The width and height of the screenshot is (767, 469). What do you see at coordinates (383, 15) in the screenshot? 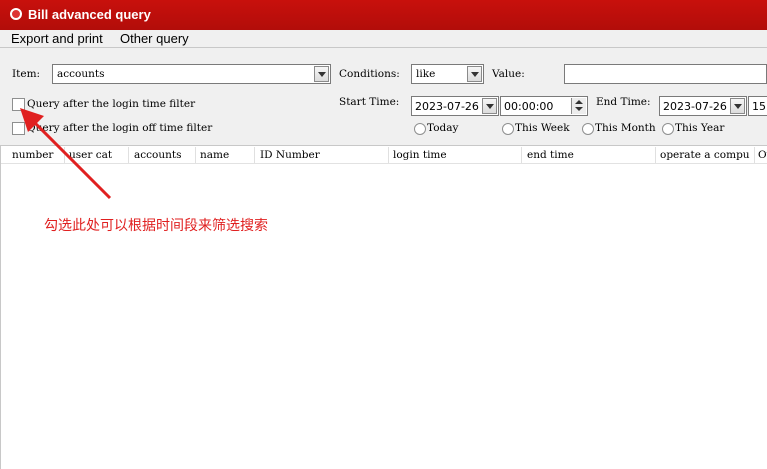
I see `title-bar: Bill advanced query` at bounding box center [383, 15].